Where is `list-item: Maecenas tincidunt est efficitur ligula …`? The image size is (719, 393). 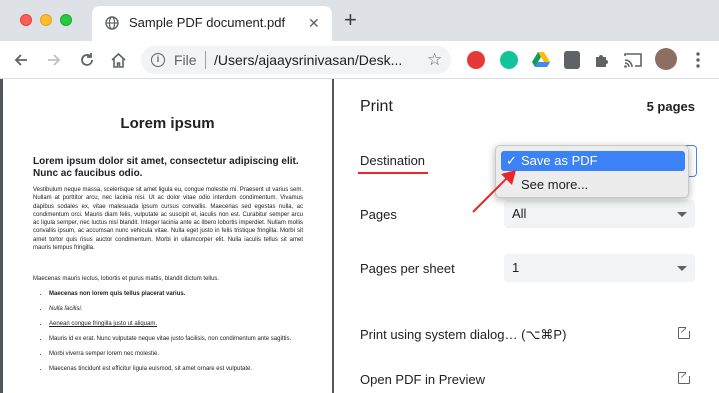
list-item: Maecenas tincidunt est efficitur ligula … is located at coordinates (177, 369).